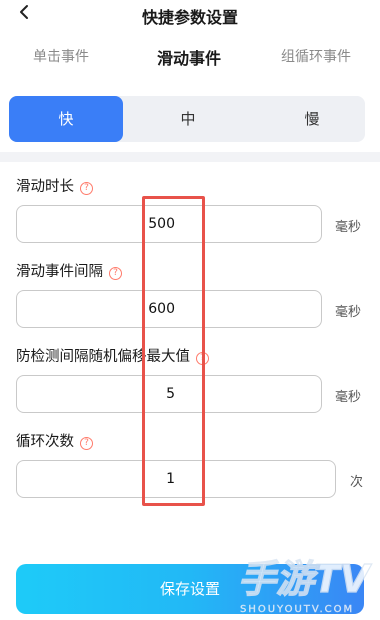  I want to click on section-divider, so click(190, 157).